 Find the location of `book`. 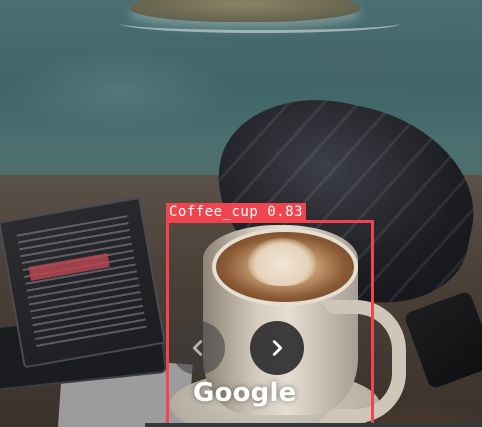

book is located at coordinates (83, 282).